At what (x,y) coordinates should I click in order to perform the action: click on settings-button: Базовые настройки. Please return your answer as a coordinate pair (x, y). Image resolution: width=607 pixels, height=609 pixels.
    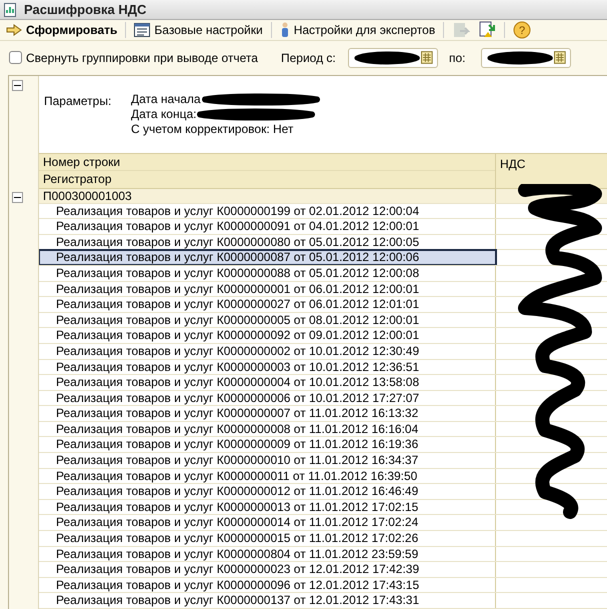
    Looking at the image, I should click on (198, 30).